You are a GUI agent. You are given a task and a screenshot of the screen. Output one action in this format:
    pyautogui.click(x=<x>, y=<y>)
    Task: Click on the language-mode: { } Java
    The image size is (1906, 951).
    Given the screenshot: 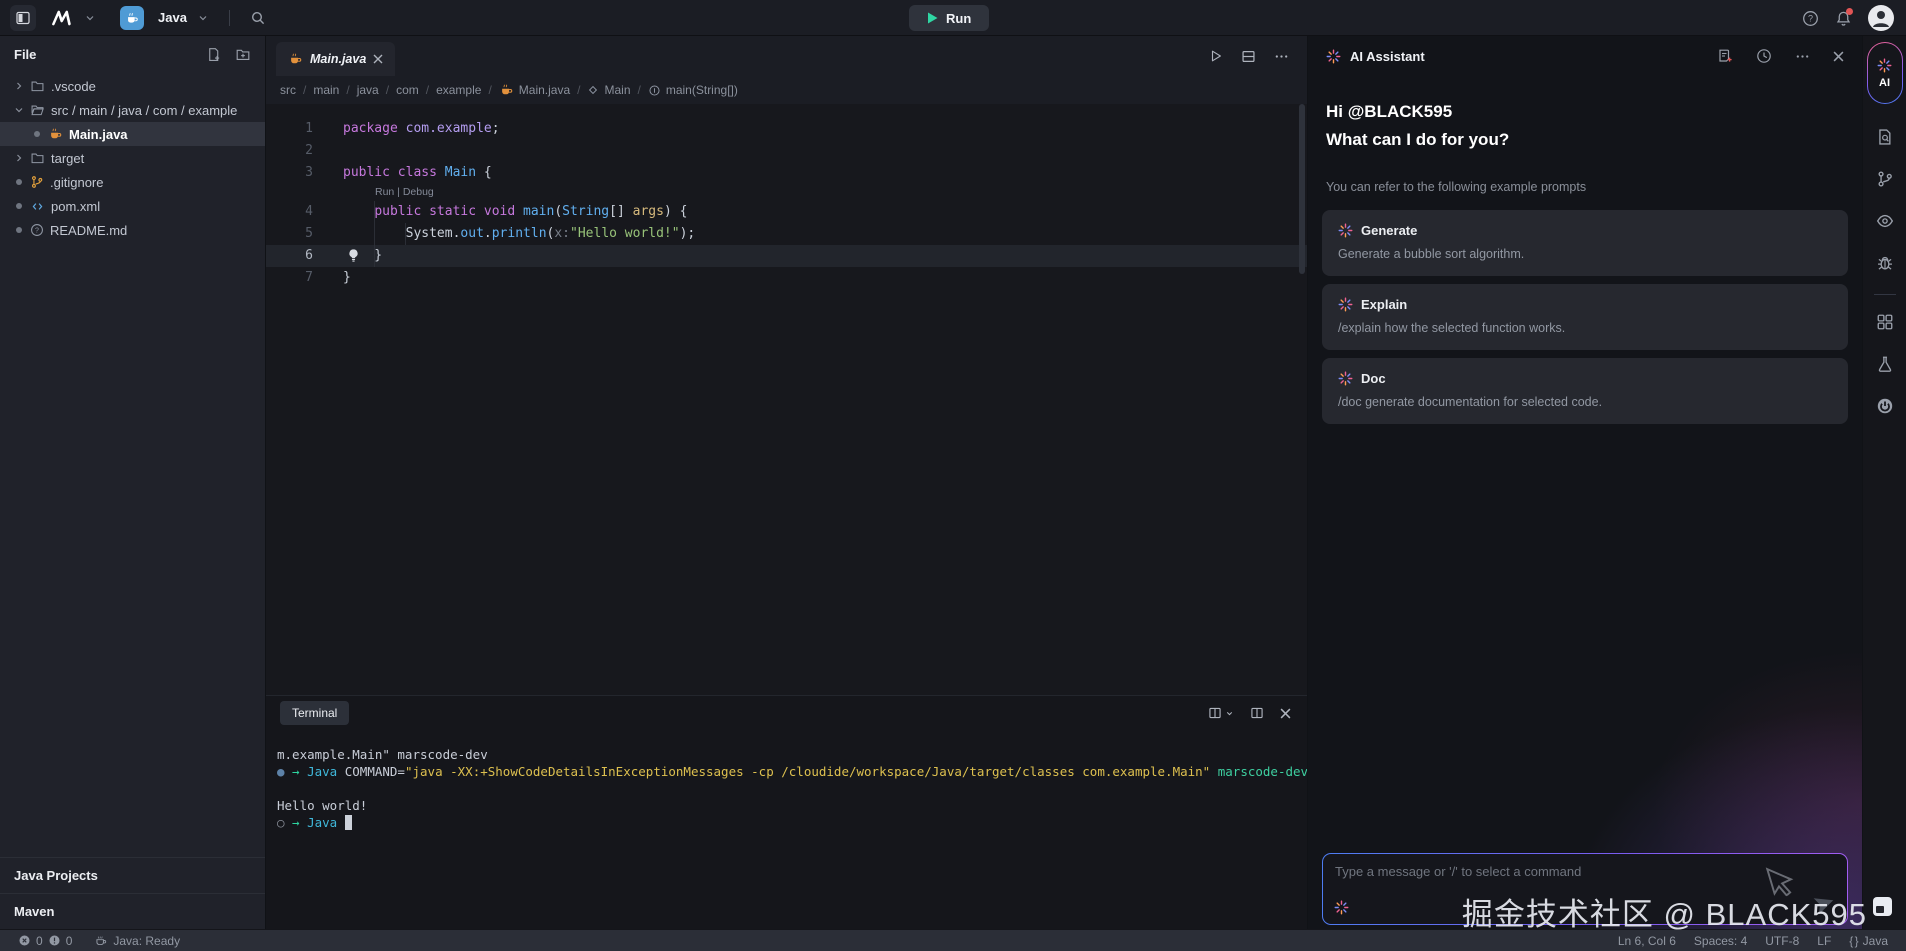 What is the action you would take?
    pyautogui.click(x=1868, y=941)
    